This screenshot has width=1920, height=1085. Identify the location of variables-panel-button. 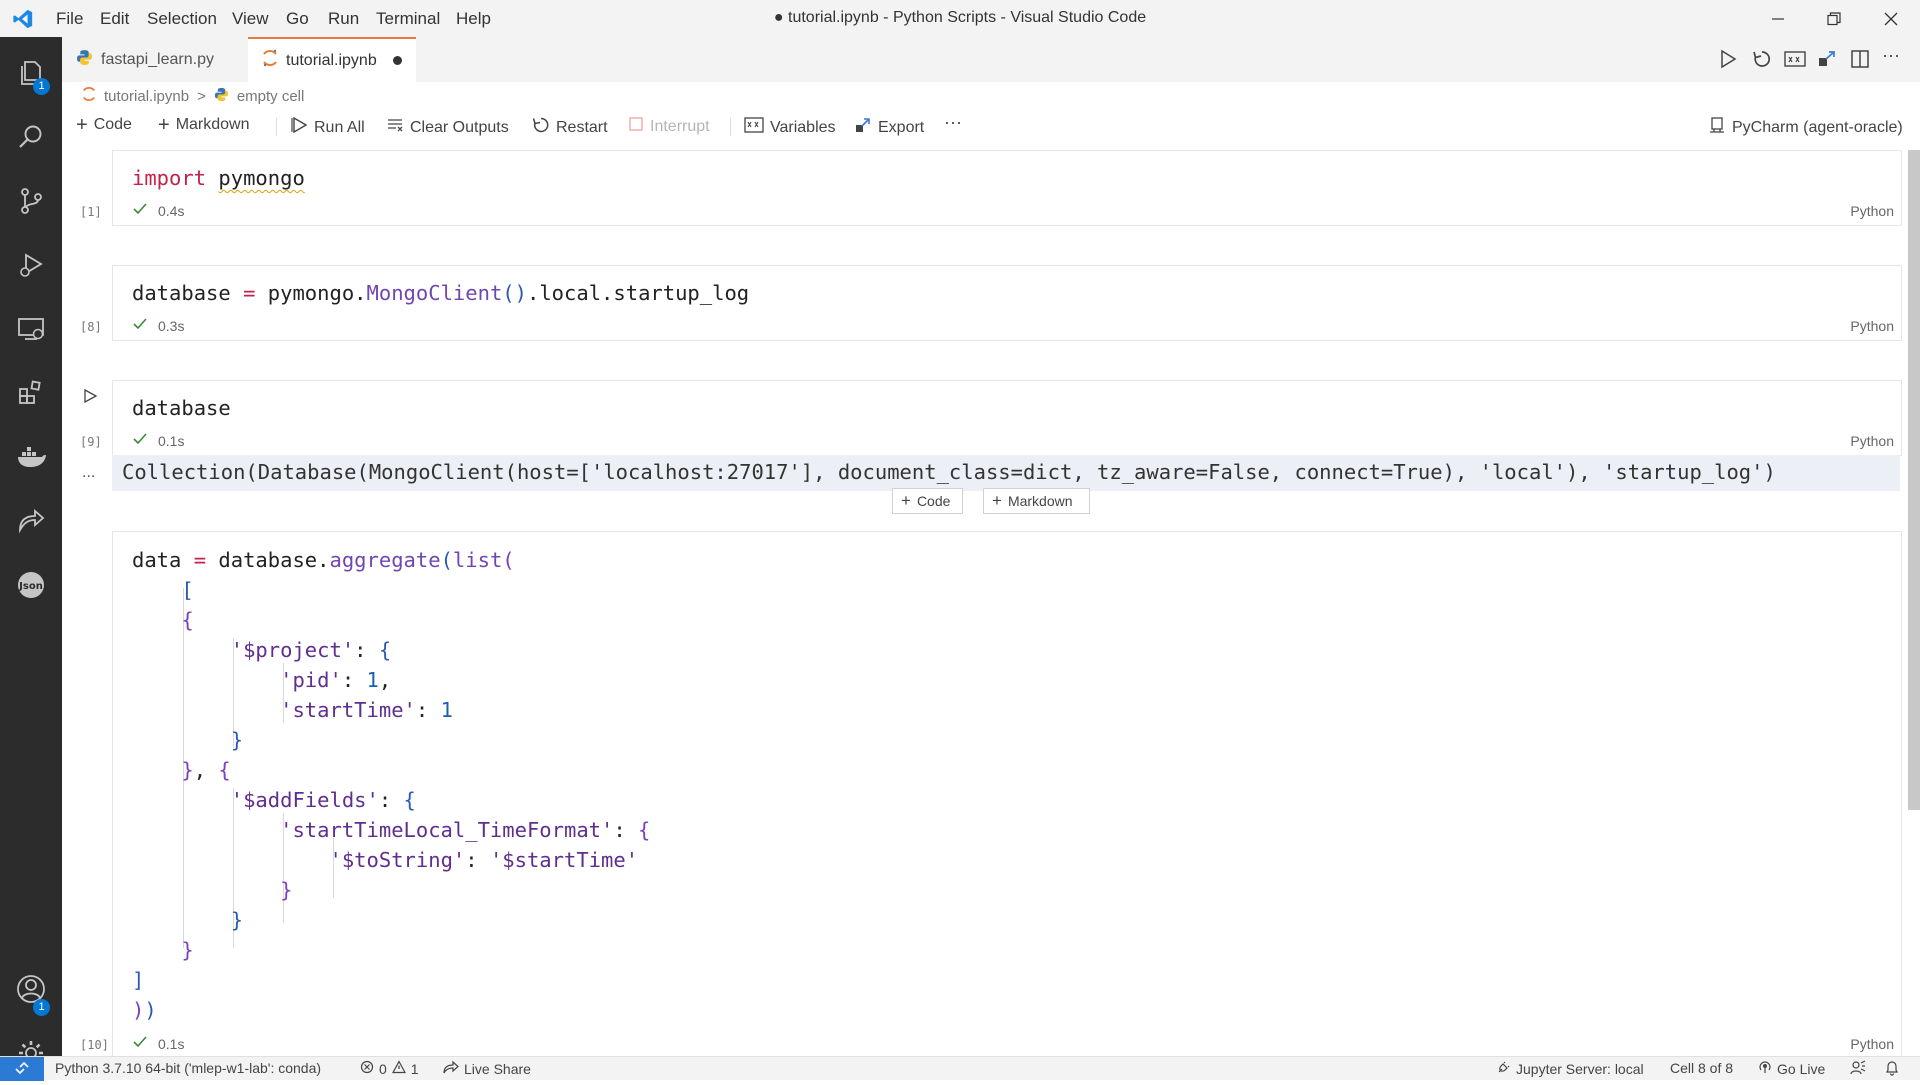
(1795, 61).